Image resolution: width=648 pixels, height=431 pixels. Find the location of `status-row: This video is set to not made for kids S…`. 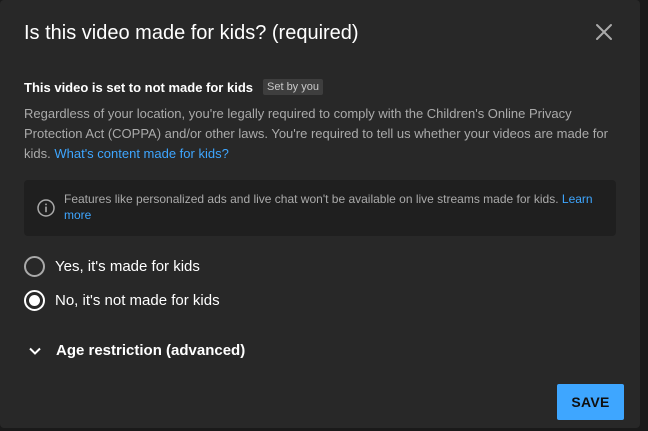

status-row: This video is set to not made for kids S… is located at coordinates (173, 87).